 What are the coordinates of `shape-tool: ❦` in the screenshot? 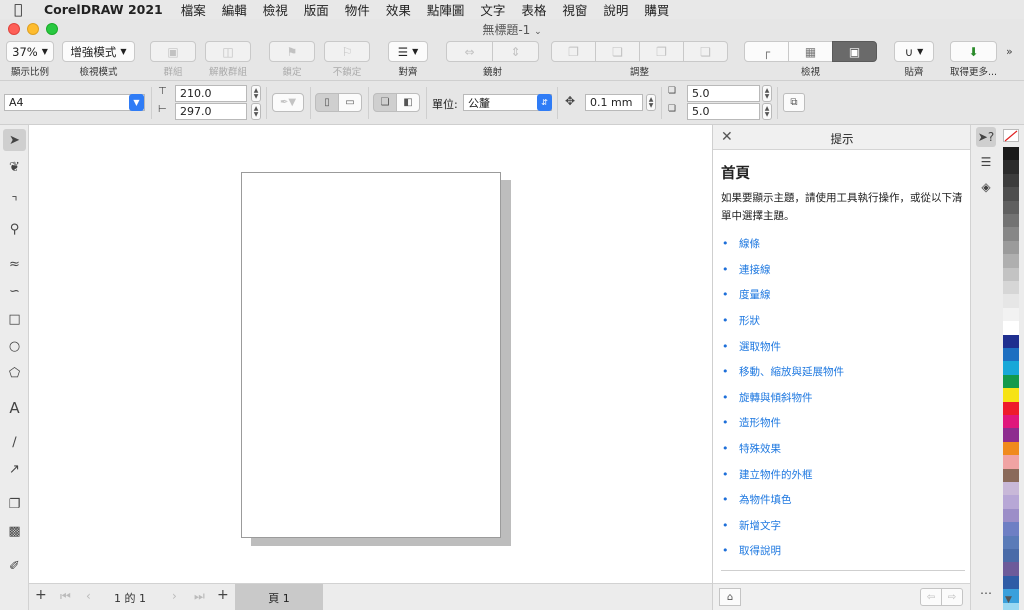 It's located at (14, 167).